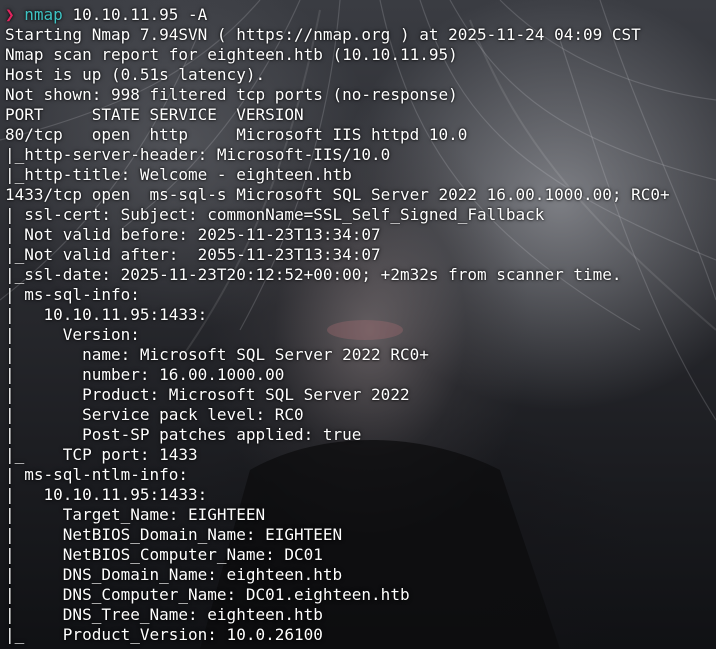 The width and height of the screenshot is (716, 649). What do you see at coordinates (193, 234) in the screenshot?
I see `output-line: | Not valid before: 2025-11-23T13:34:07` at bounding box center [193, 234].